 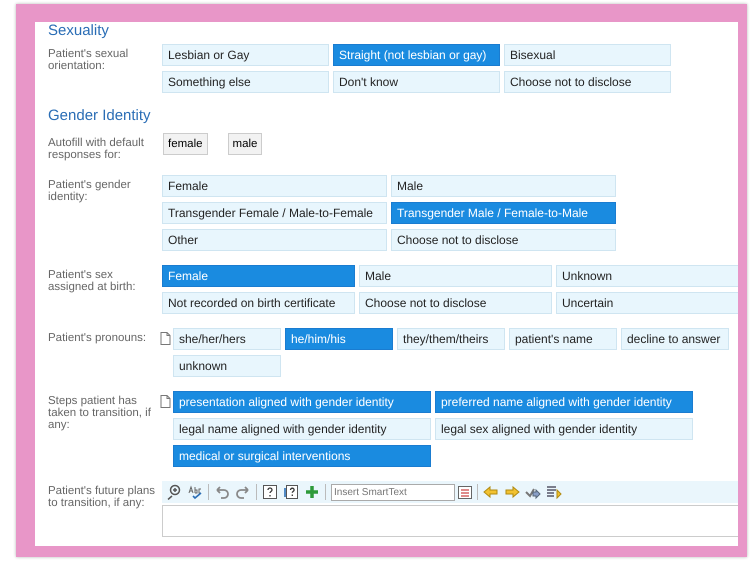 What do you see at coordinates (222, 492) in the screenshot?
I see `undo-icon` at bounding box center [222, 492].